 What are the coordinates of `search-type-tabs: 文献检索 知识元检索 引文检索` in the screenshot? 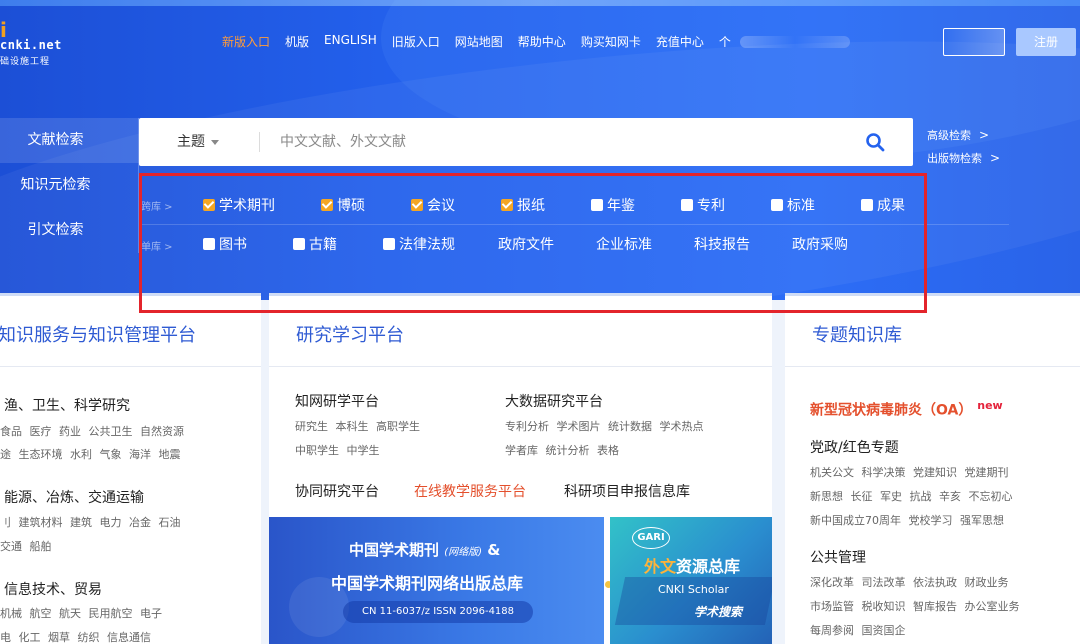 It's located at (69, 185).